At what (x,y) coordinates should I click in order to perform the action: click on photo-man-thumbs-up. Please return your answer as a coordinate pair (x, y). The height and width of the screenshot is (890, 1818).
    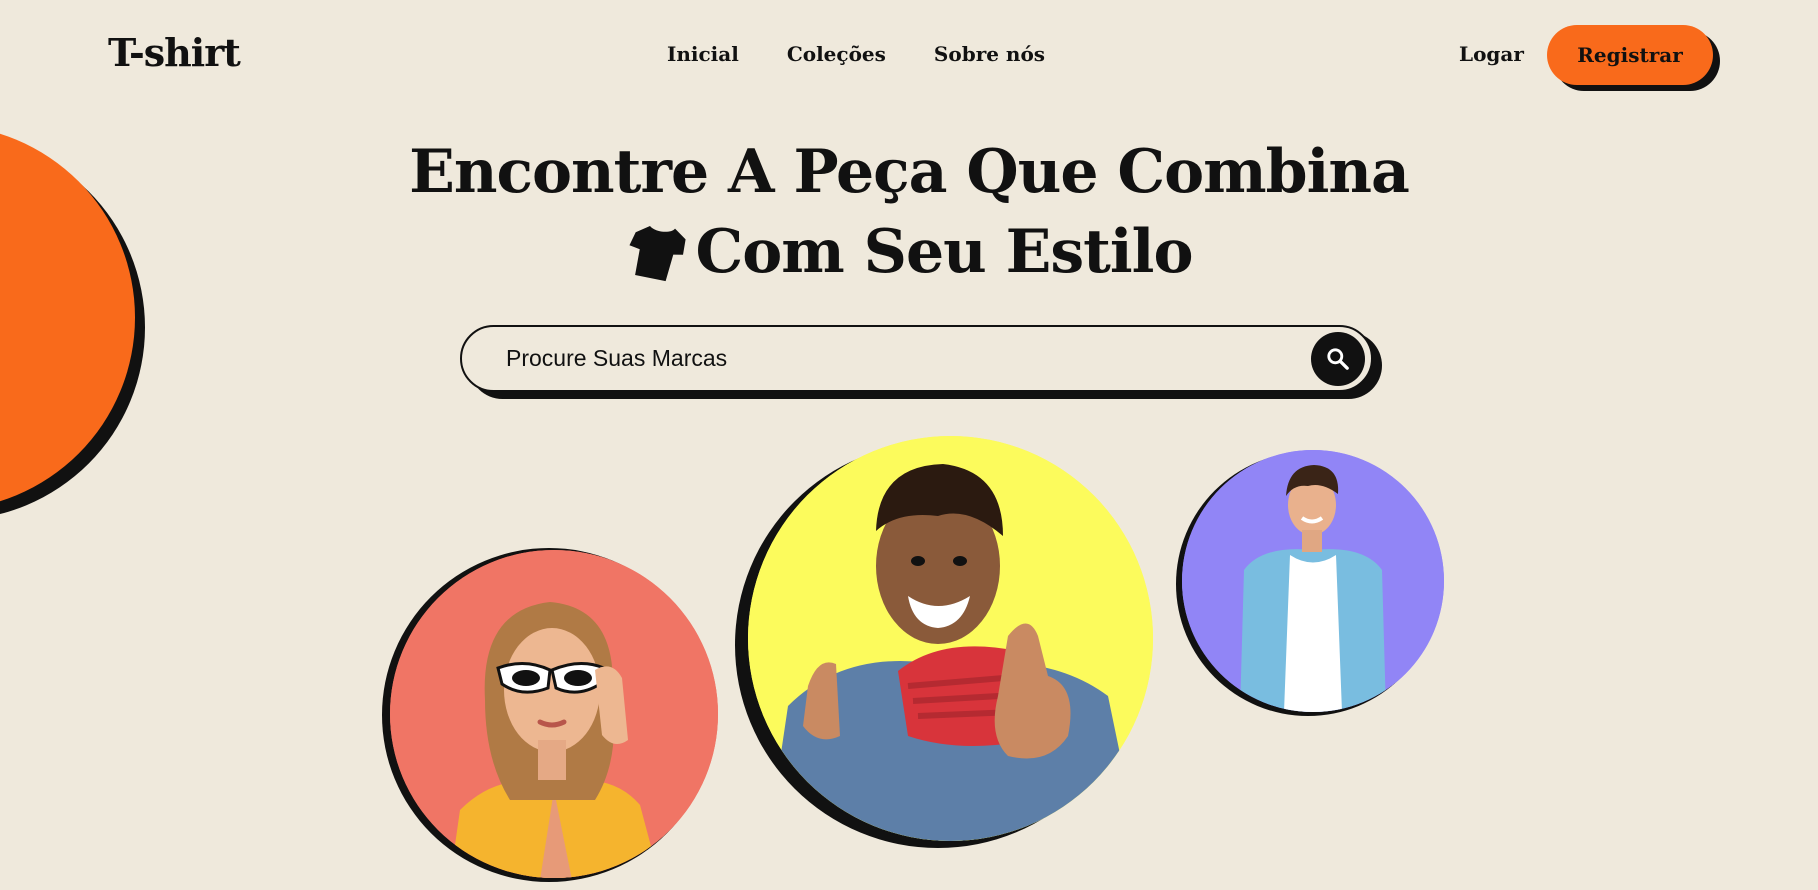
    Looking at the image, I should click on (950, 638).